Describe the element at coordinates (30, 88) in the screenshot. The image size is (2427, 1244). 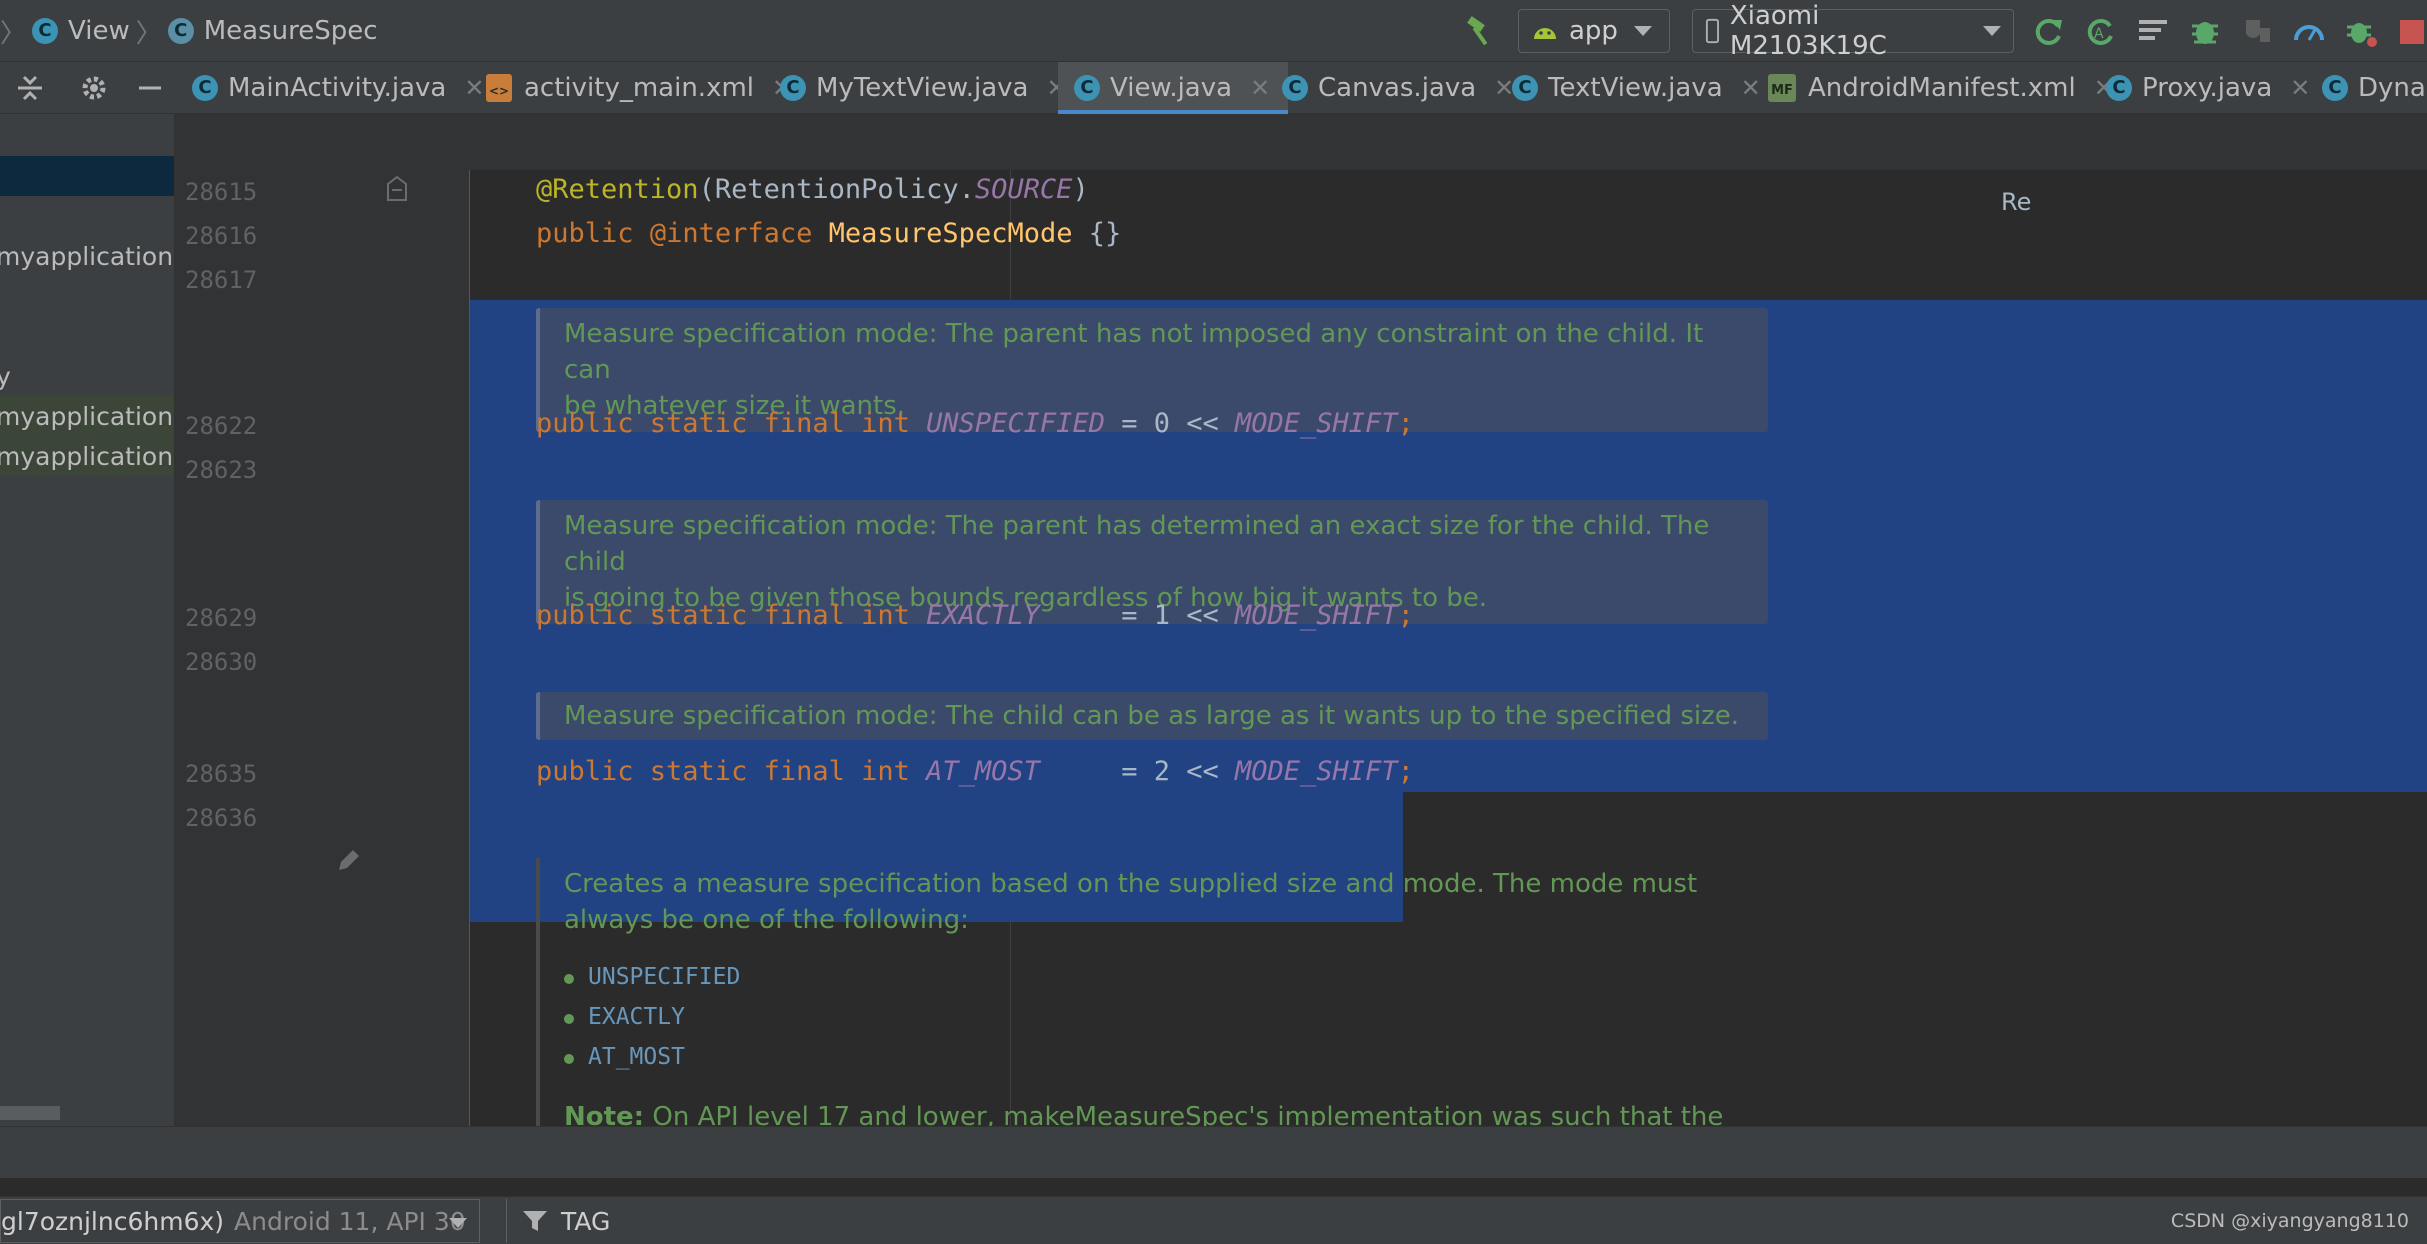
I see `collapse-all-icon` at that location.